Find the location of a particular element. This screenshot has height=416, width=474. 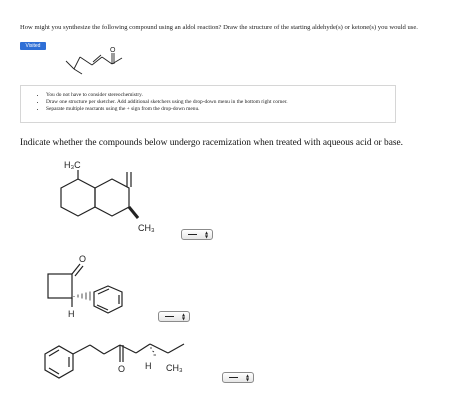

top-oxygen-label: O is located at coordinates (113, 50).